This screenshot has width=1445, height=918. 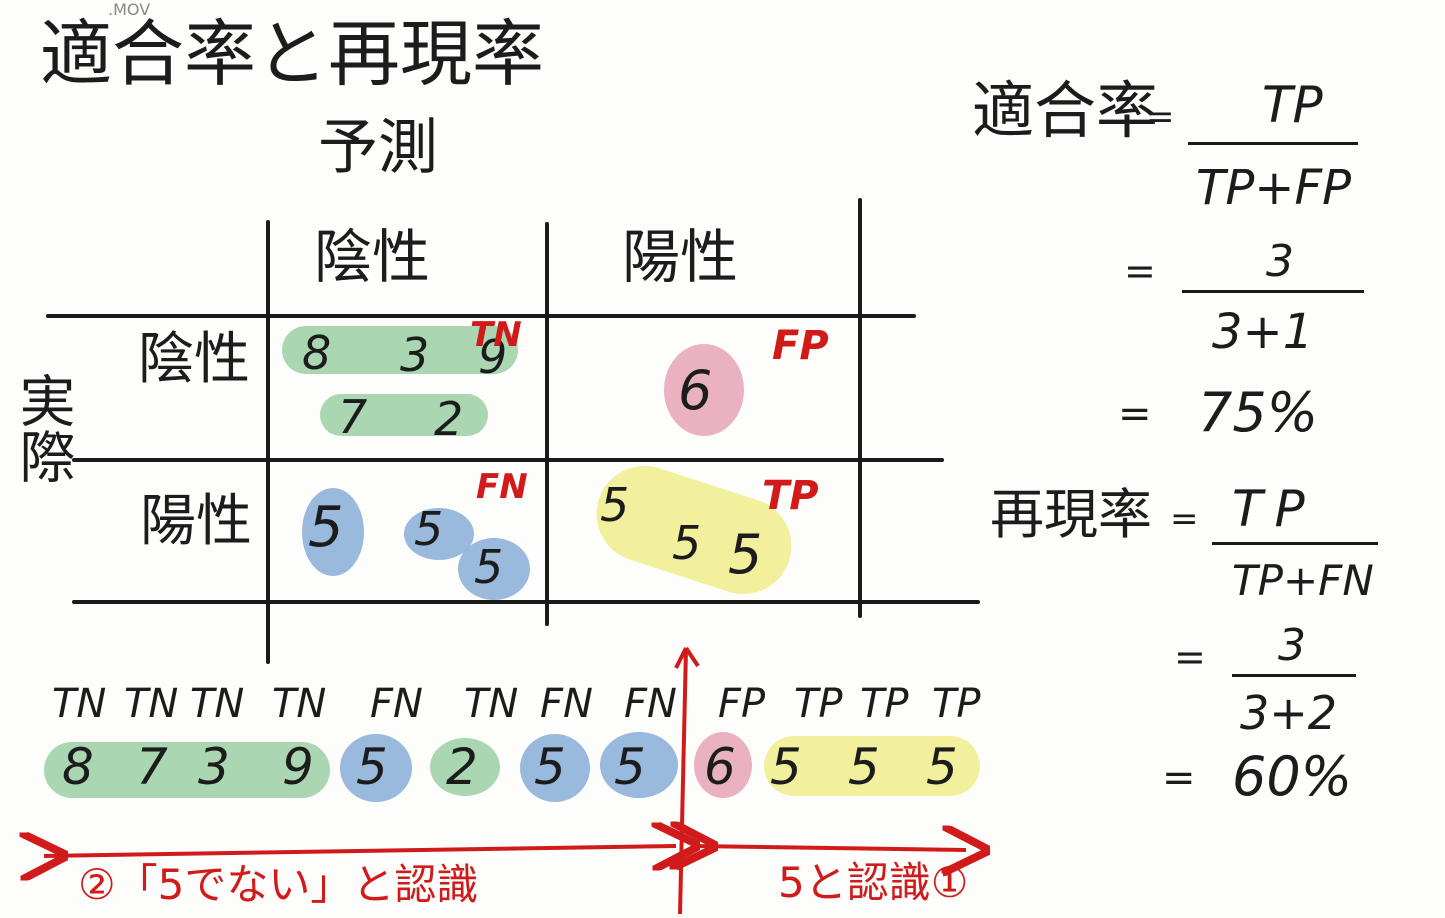 I want to click on tn-digit: 7, so click(x=353, y=417).